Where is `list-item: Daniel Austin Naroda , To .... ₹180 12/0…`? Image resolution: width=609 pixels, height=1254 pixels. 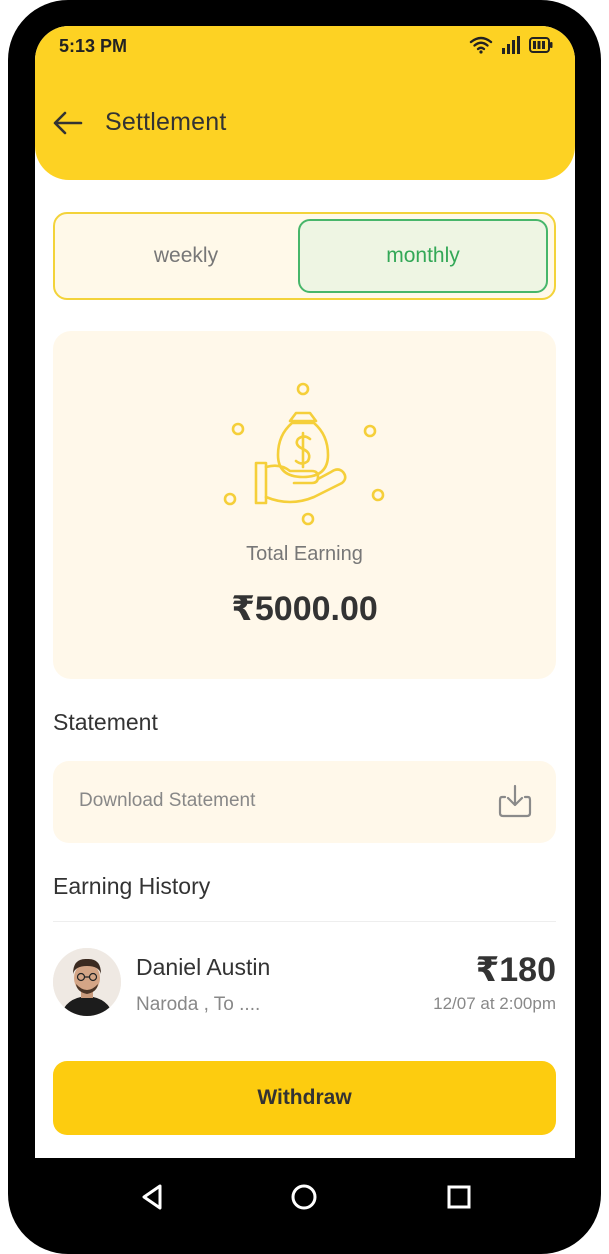 list-item: Daniel Austin Naroda , To .... ₹180 12/0… is located at coordinates (304, 983).